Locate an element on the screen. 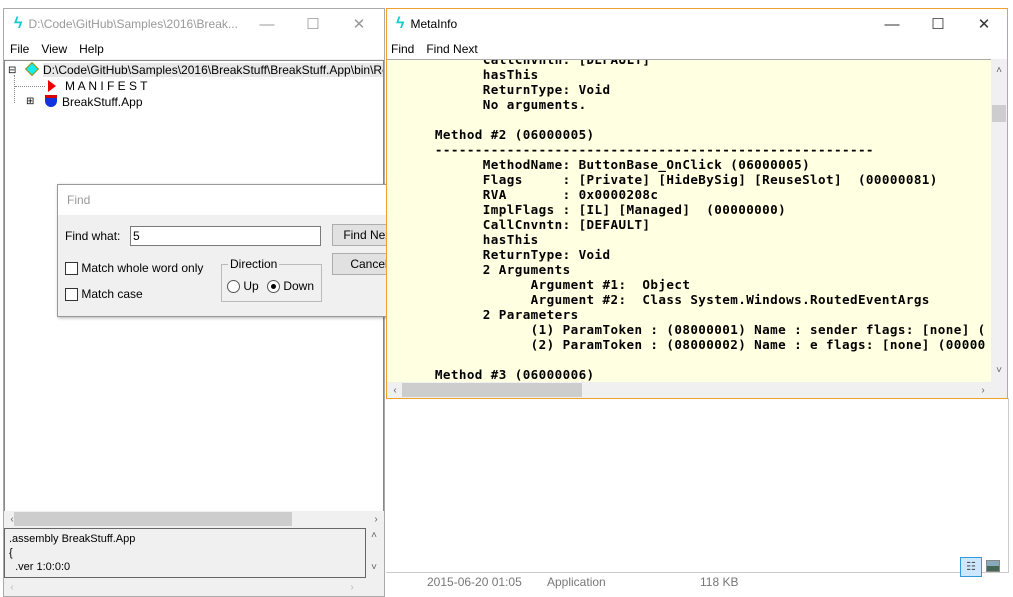 This screenshot has height=597, width=1013. menu-help: Help is located at coordinates (91, 49).